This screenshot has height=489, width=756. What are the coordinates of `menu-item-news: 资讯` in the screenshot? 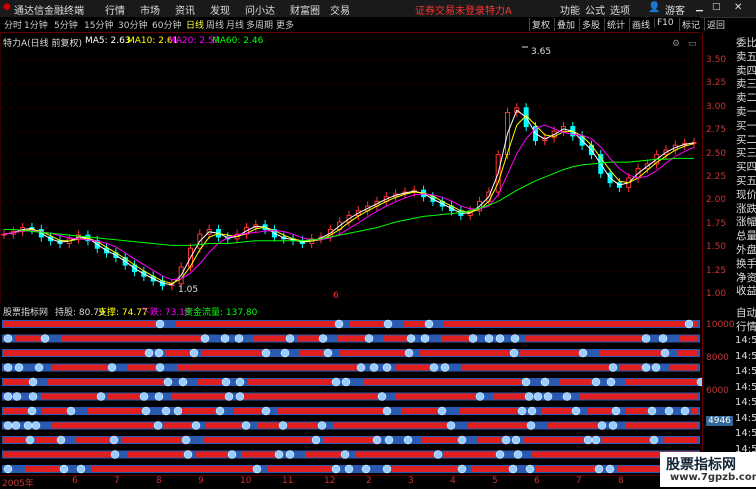 It's located at (185, 9).